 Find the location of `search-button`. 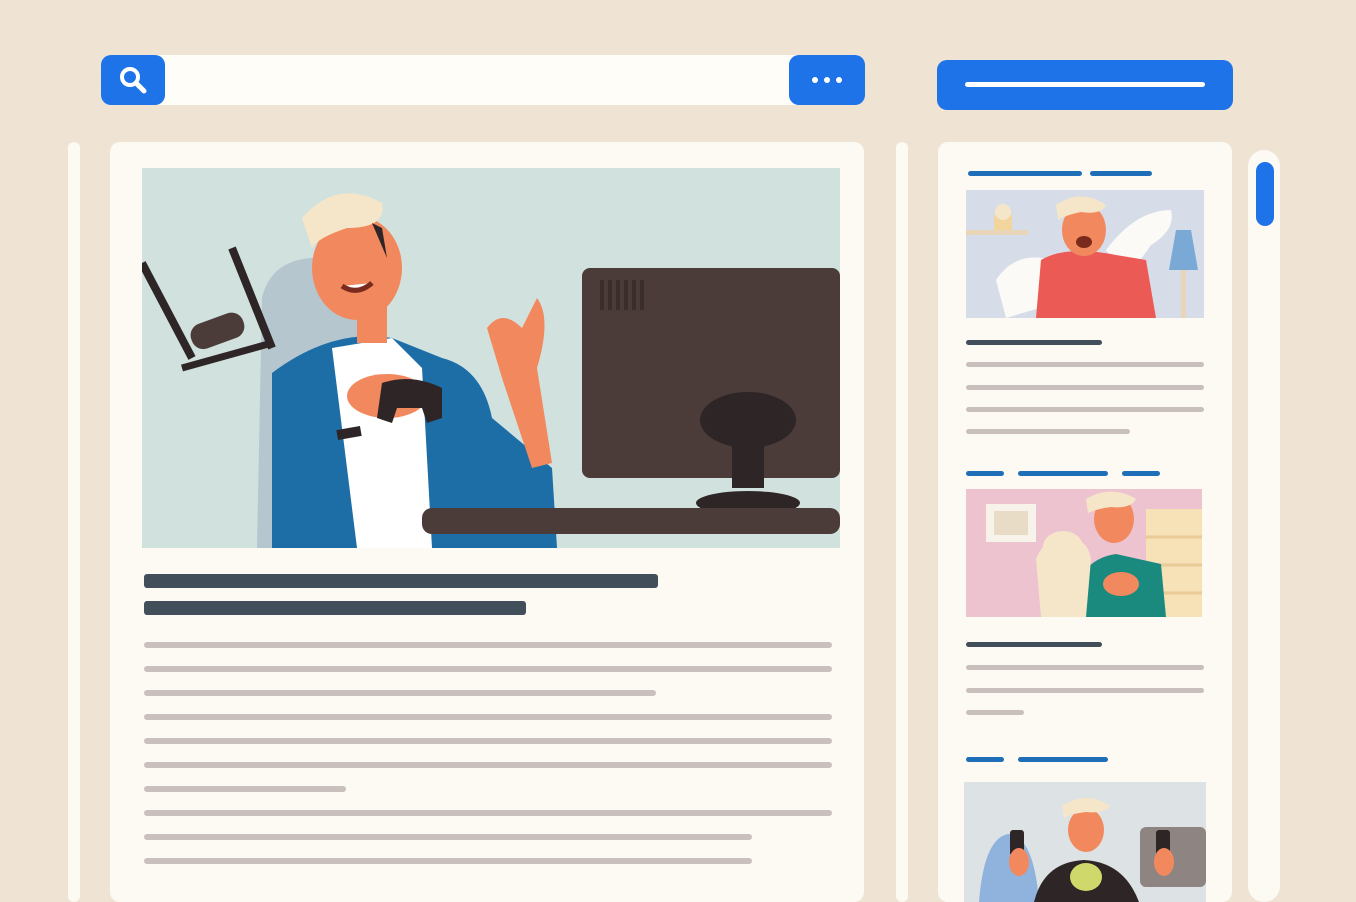

search-button is located at coordinates (133, 80).